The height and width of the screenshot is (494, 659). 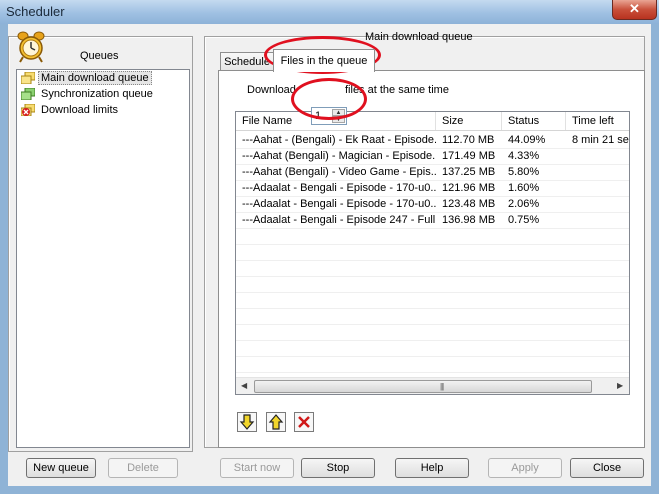 What do you see at coordinates (525, 468) in the screenshot?
I see `apply-button: Apply` at bounding box center [525, 468].